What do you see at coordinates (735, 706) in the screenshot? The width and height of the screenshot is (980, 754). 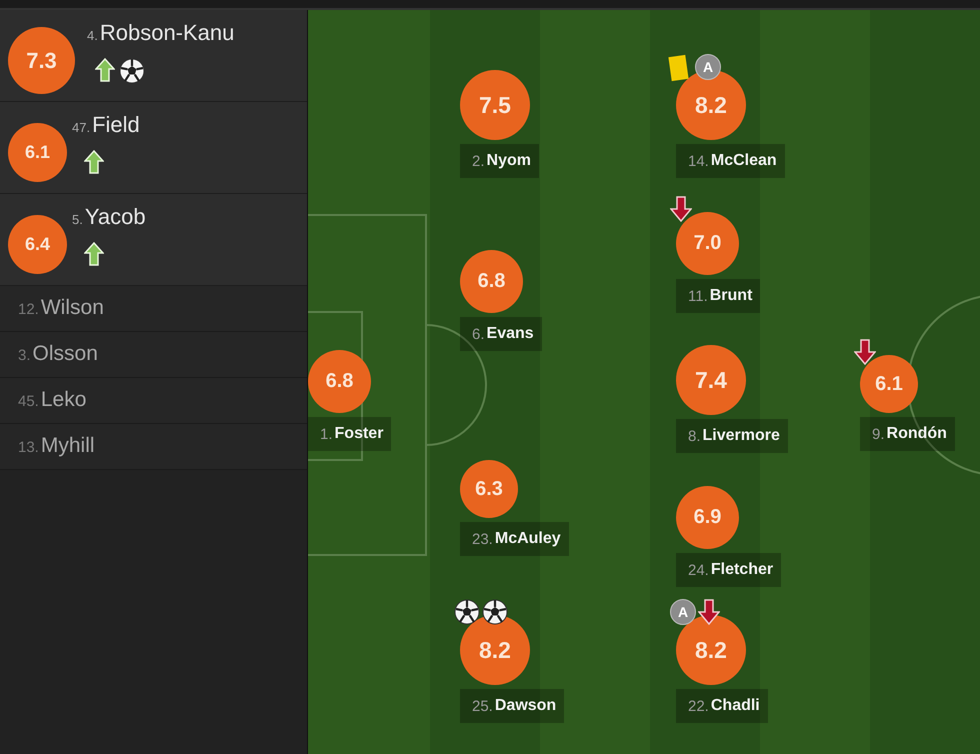 I see `player-name: Chadli` at bounding box center [735, 706].